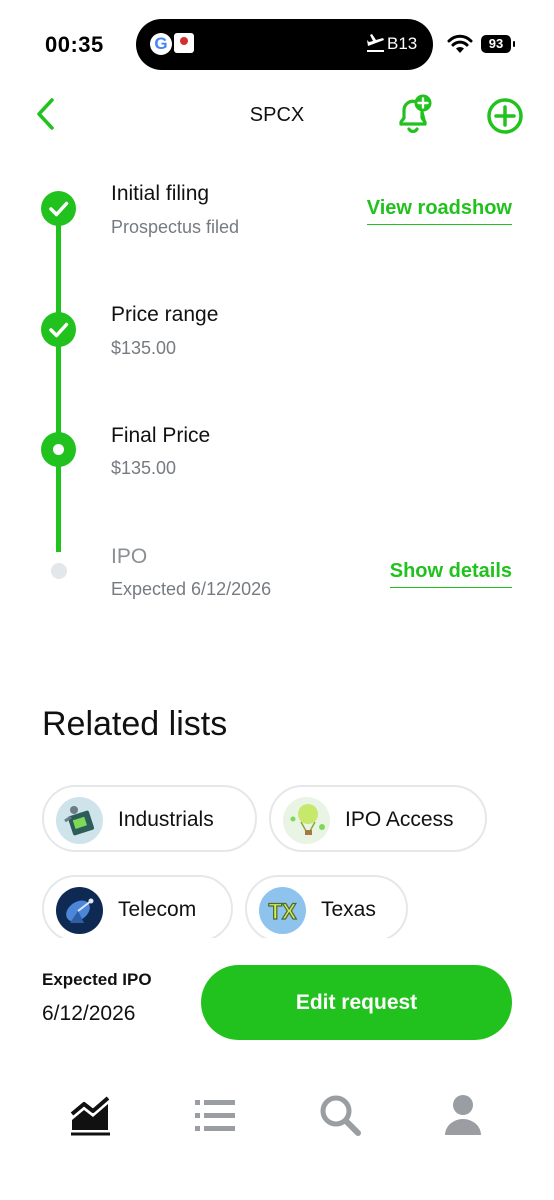  Describe the element at coordinates (161, 44) in the screenshot. I see `google-icon: G` at that location.